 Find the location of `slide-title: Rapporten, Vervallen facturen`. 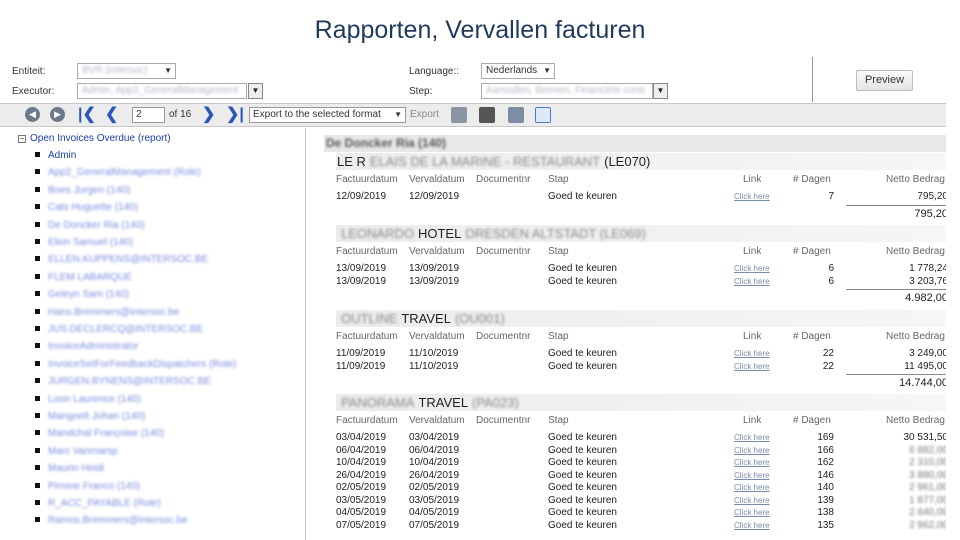

slide-title: Rapporten, Vervallen facturen is located at coordinates (480, 30).